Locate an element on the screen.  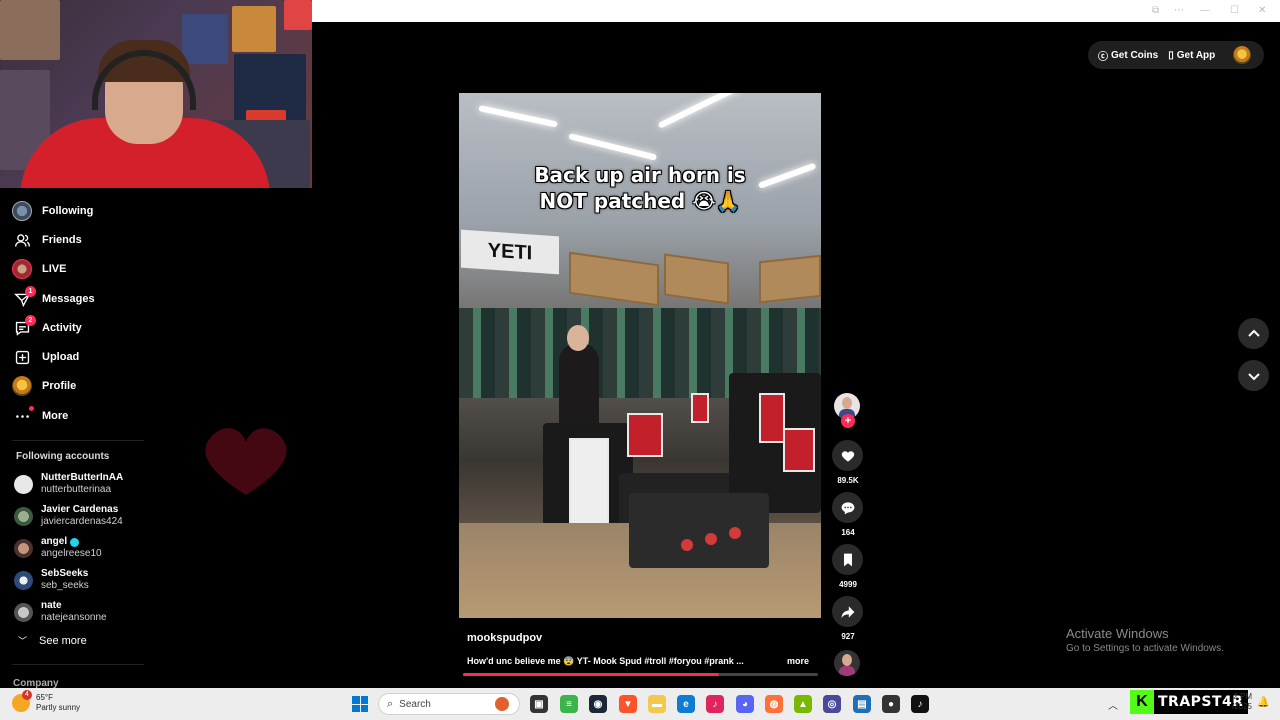
previous-video-button is located at coordinates (1253, 333).